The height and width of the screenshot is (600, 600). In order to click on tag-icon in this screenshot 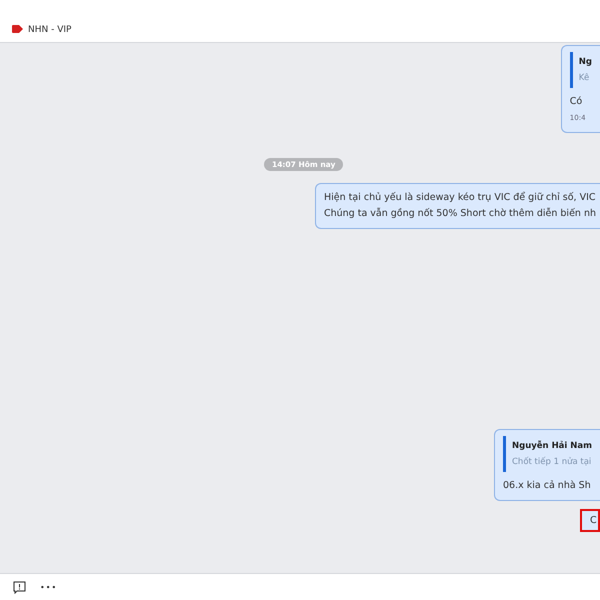, I will do `click(17, 29)`.